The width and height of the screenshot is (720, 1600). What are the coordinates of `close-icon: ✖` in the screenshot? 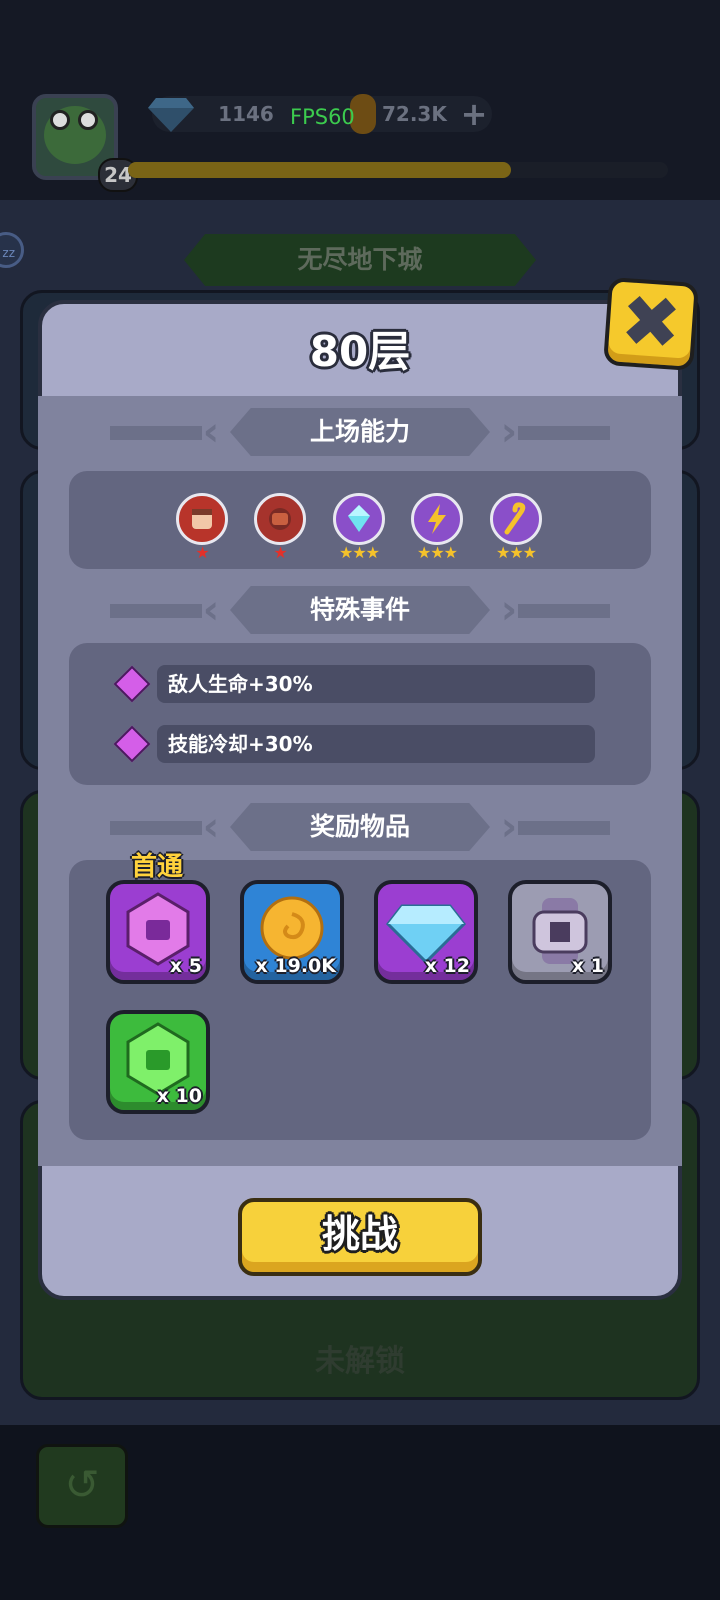 It's located at (651, 322).